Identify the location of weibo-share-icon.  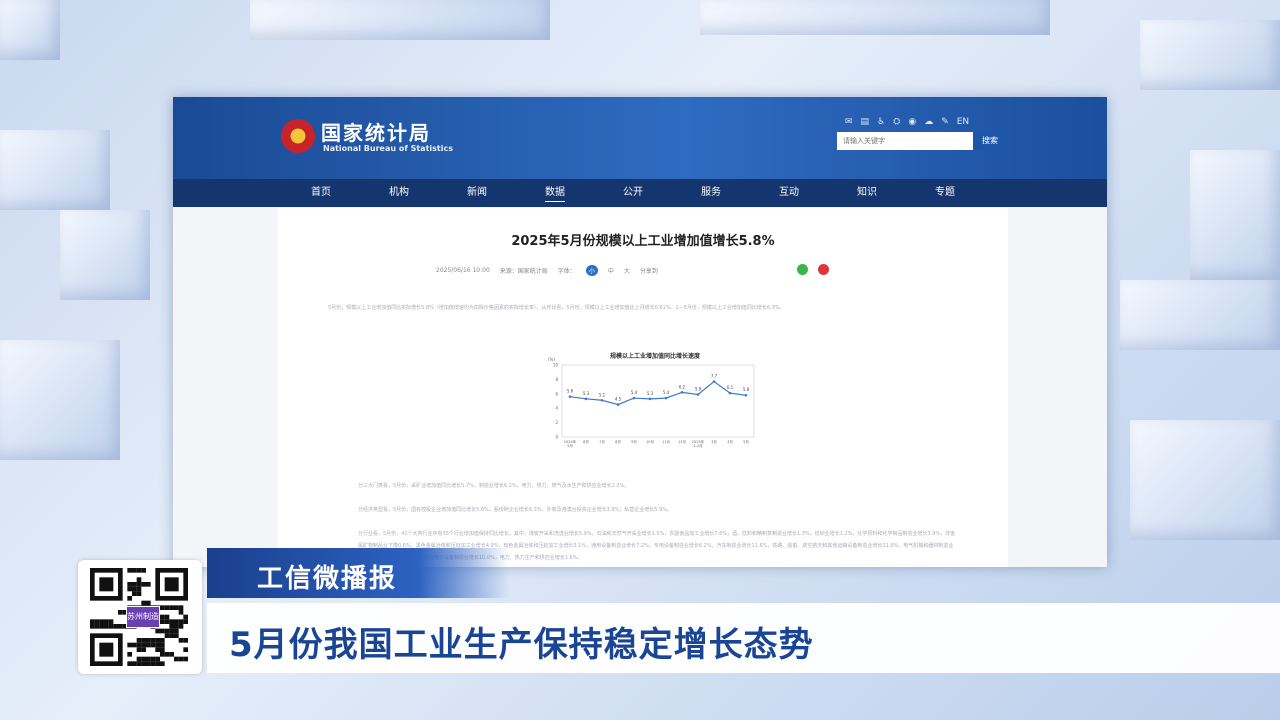
(823, 269).